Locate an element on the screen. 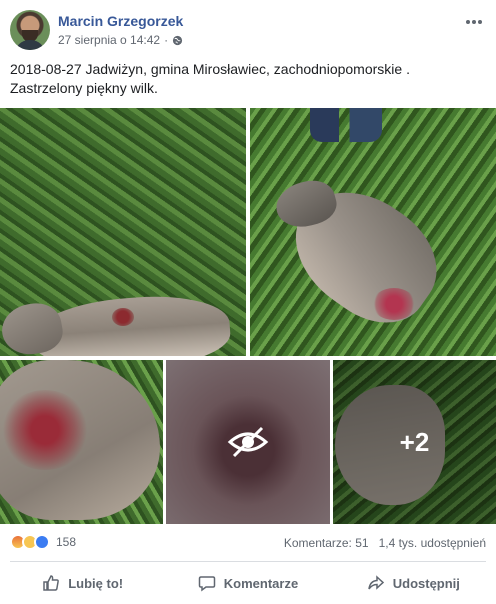 This screenshot has height=604, width=496. photo-4-hidden is located at coordinates (248, 442).